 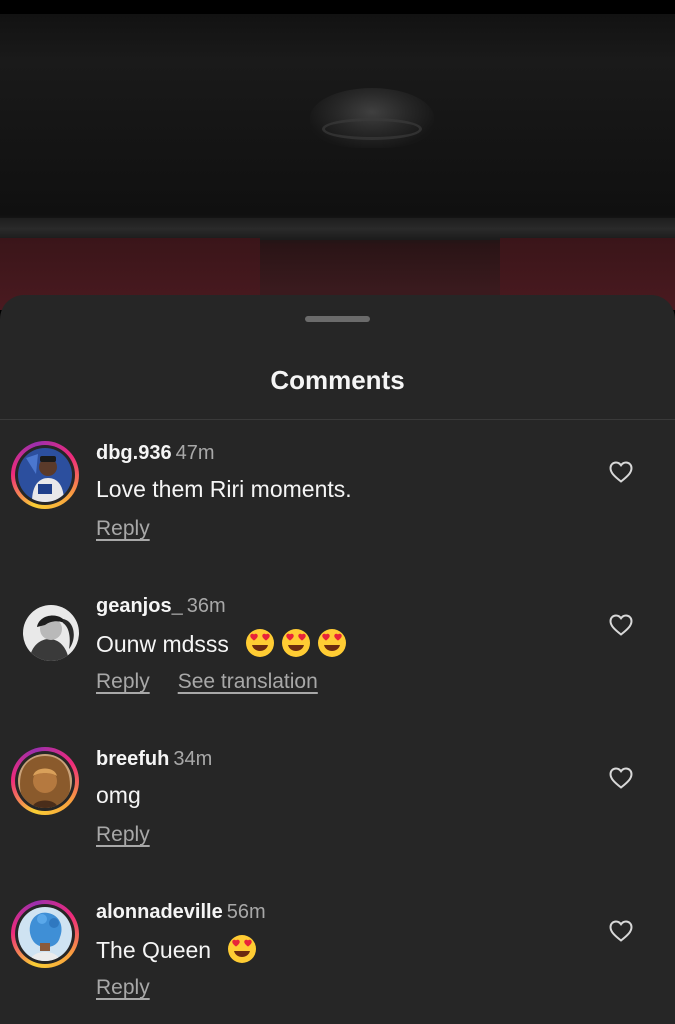 What do you see at coordinates (195, 453) in the screenshot?
I see `timestamp: 47m` at bounding box center [195, 453].